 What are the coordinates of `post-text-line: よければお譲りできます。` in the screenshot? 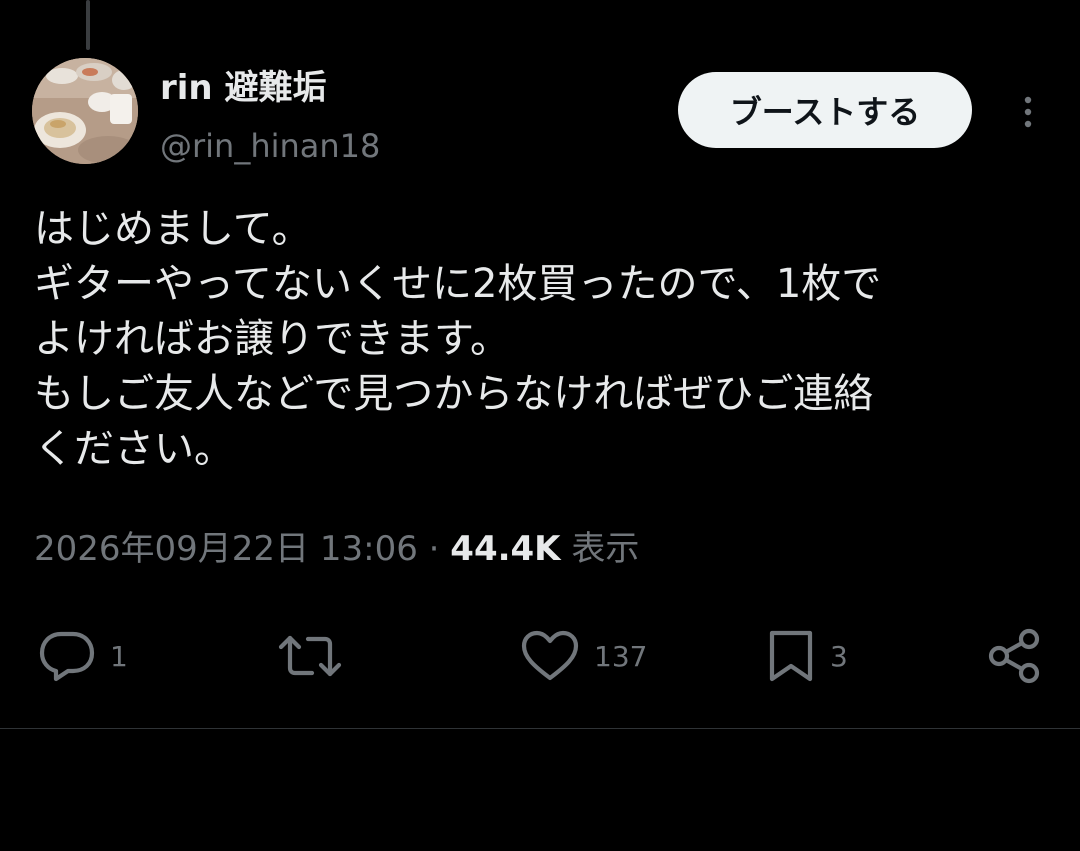 It's located at (272, 339).